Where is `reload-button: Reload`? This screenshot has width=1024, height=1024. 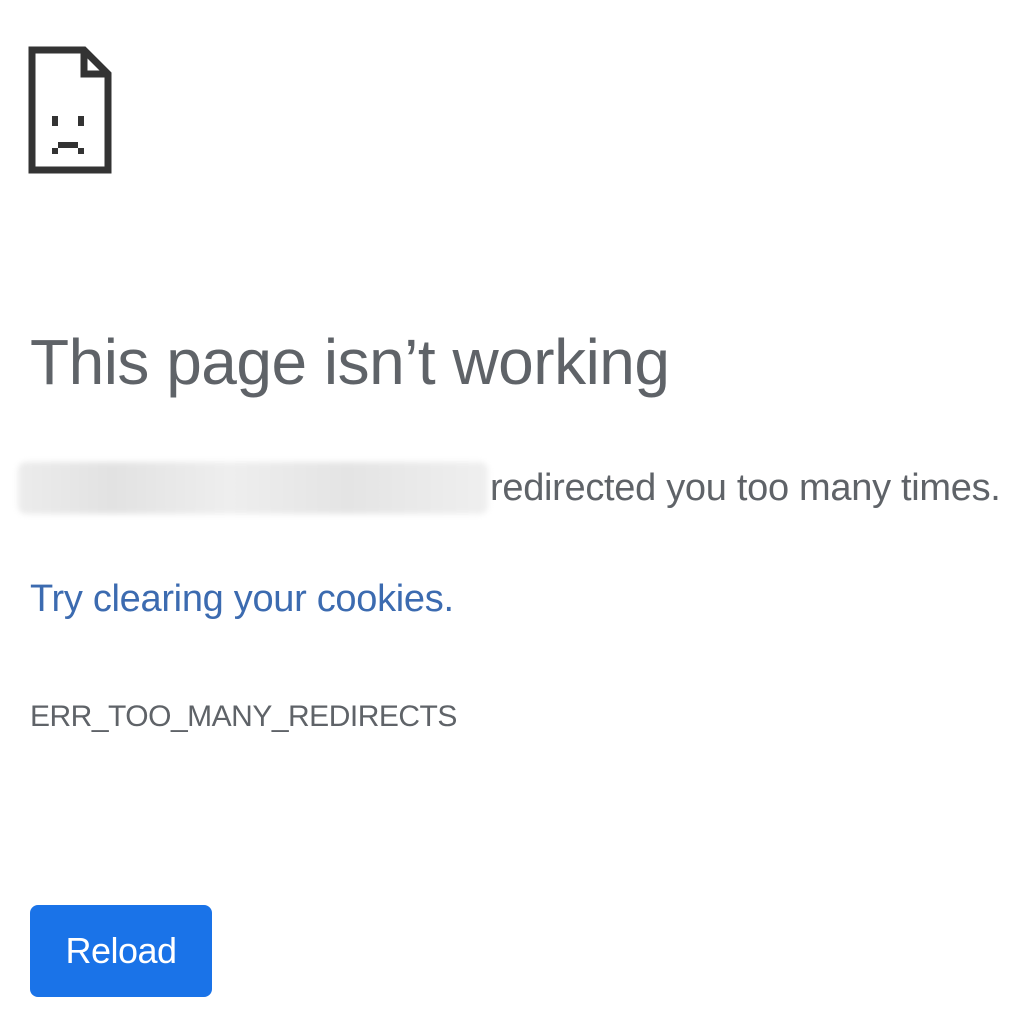 reload-button: Reload is located at coordinates (121, 951).